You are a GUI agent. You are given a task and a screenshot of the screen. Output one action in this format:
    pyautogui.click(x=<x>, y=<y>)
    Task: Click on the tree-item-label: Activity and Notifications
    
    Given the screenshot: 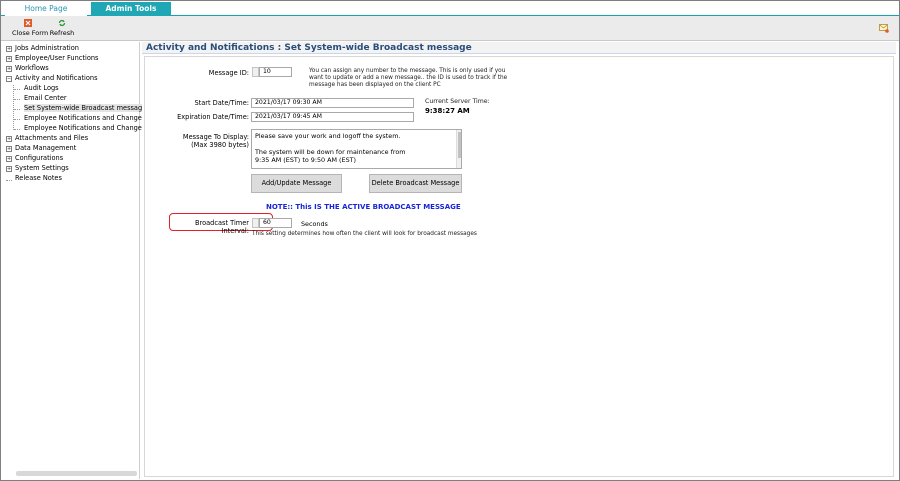 What is the action you would take?
    pyautogui.click(x=56, y=78)
    